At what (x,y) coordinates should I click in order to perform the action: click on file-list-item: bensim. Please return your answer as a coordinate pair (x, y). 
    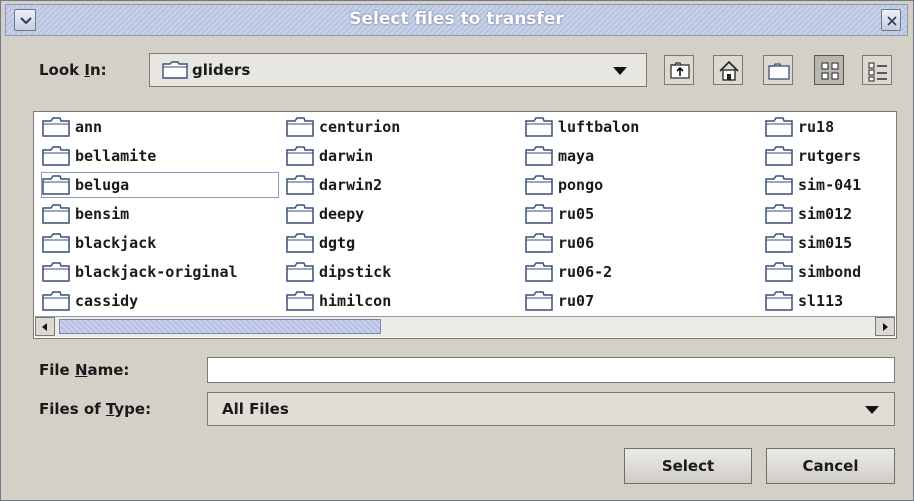
    Looking at the image, I should click on (85, 214).